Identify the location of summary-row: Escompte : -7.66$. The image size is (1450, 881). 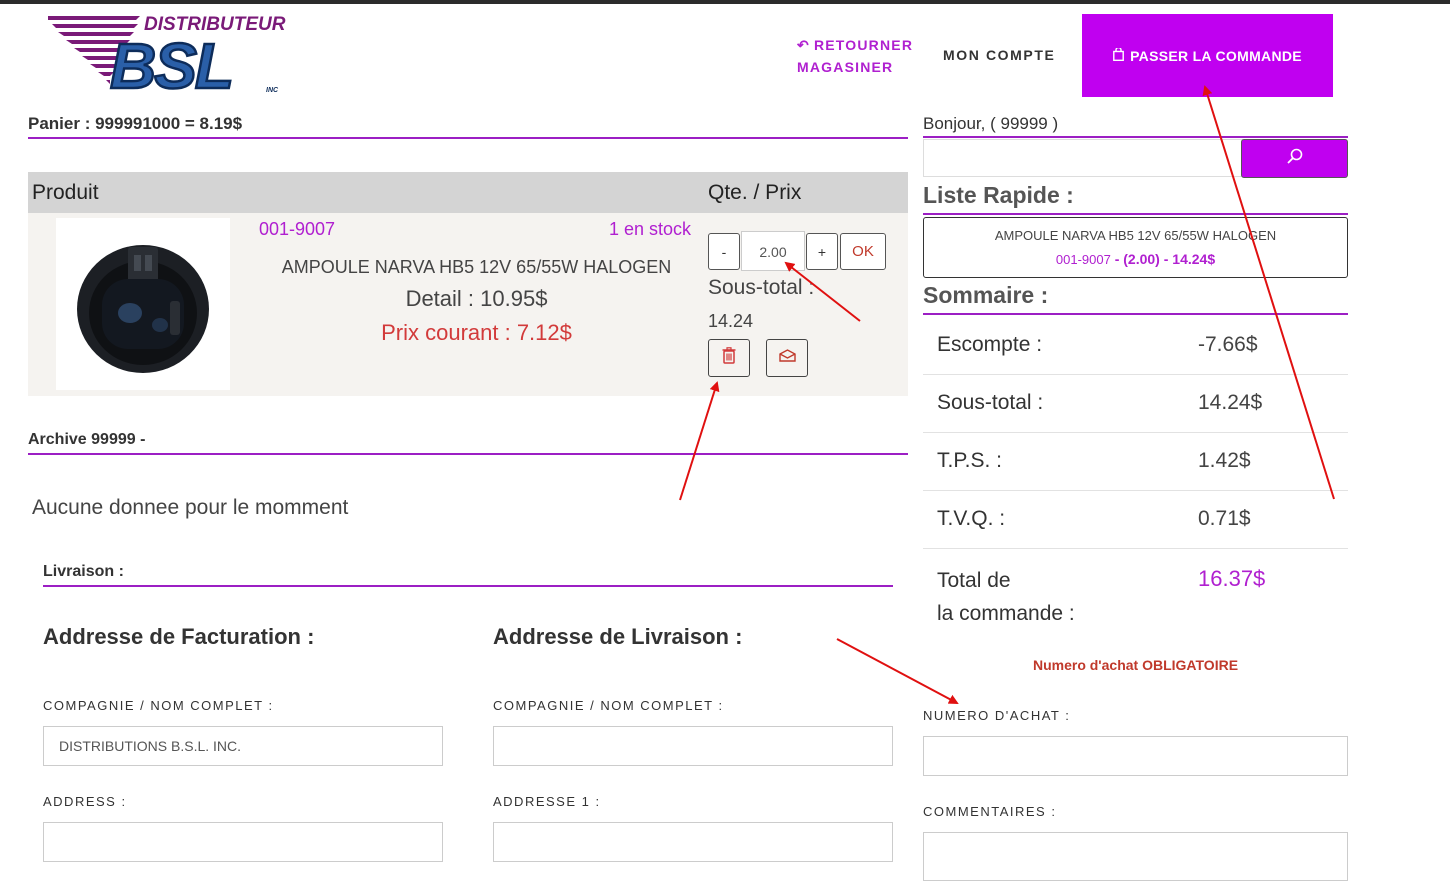
(1135, 346).